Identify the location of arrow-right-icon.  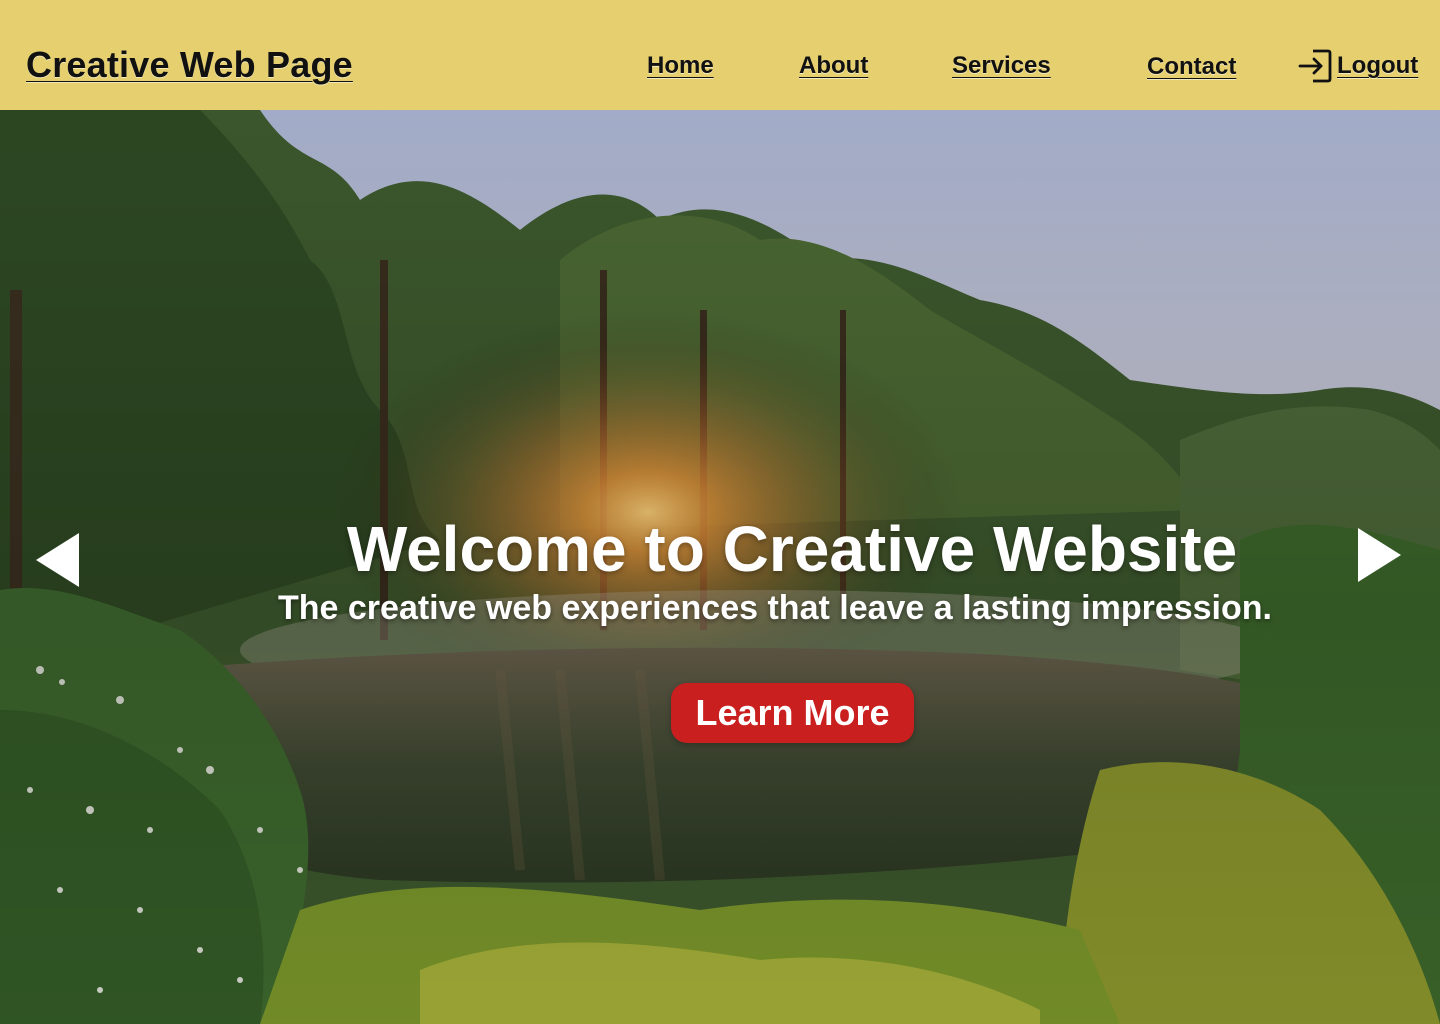
(1379, 555).